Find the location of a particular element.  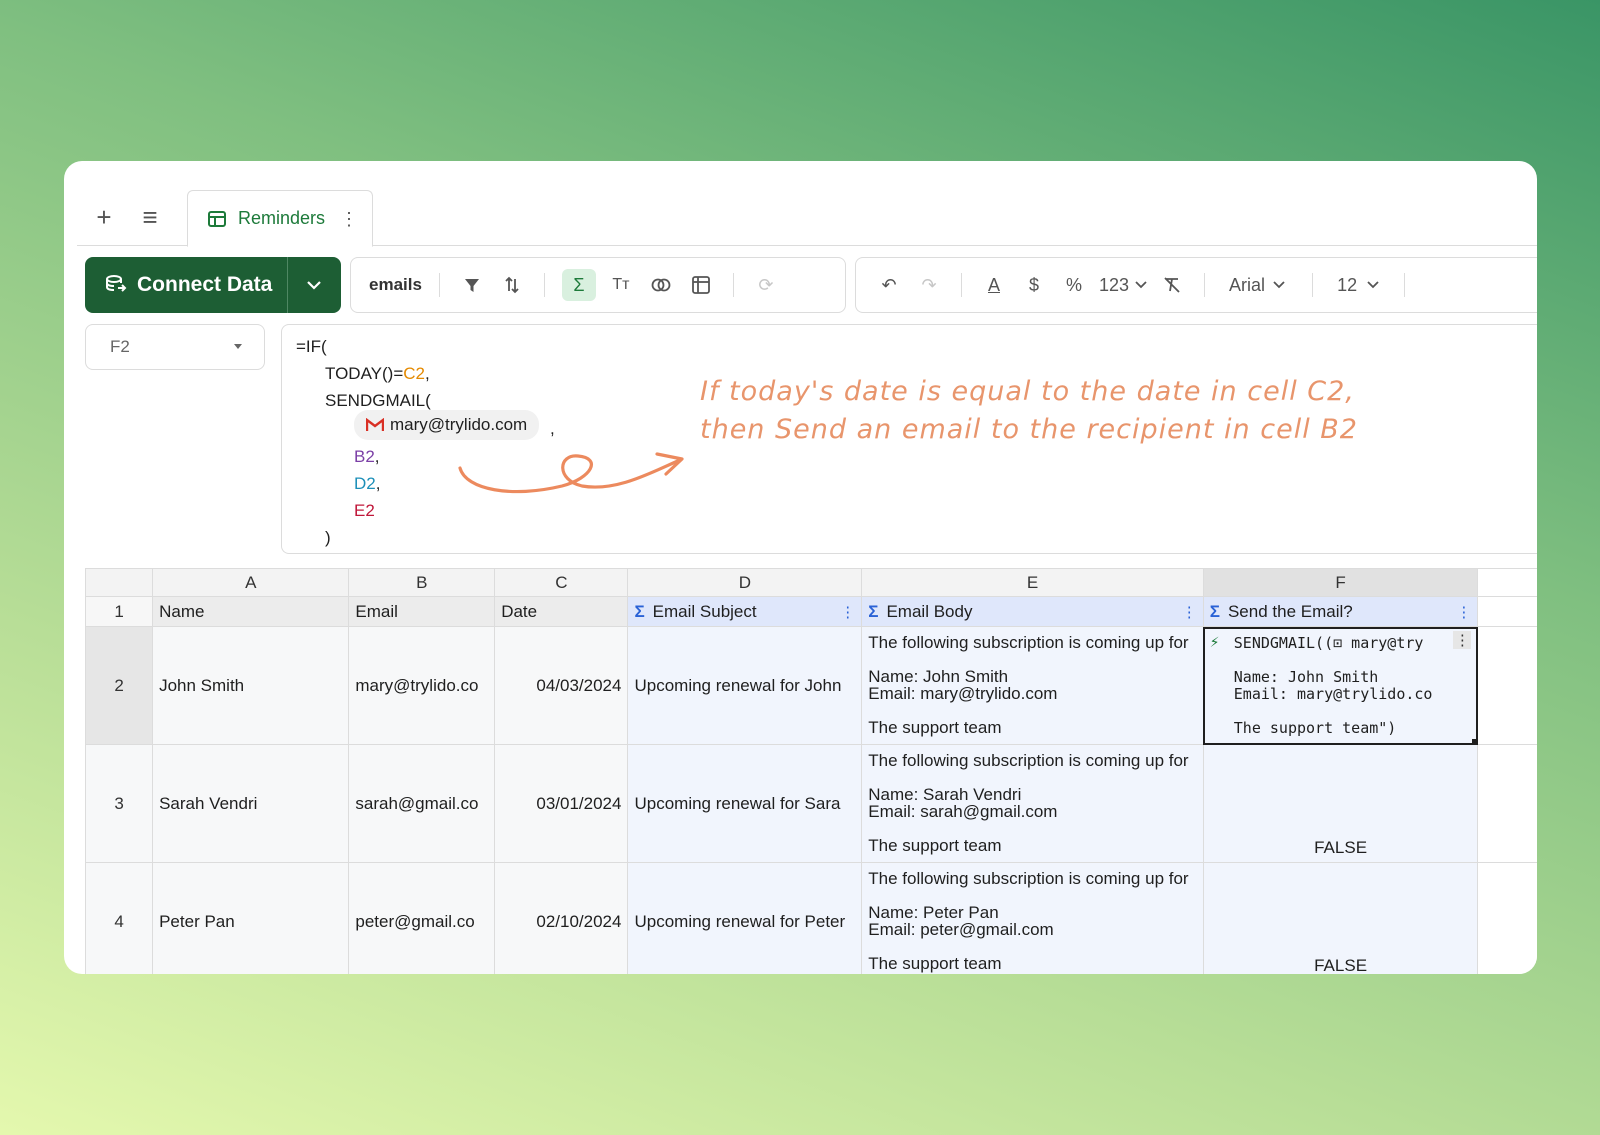

row-number: 4 is located at coordinates (119, 918).